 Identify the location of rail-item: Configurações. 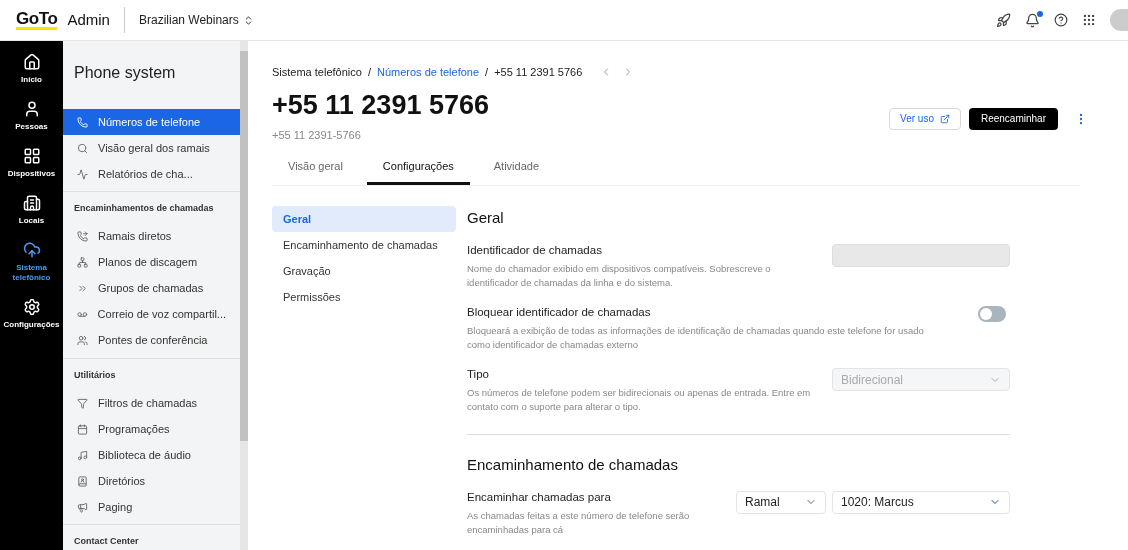
(31, 314).